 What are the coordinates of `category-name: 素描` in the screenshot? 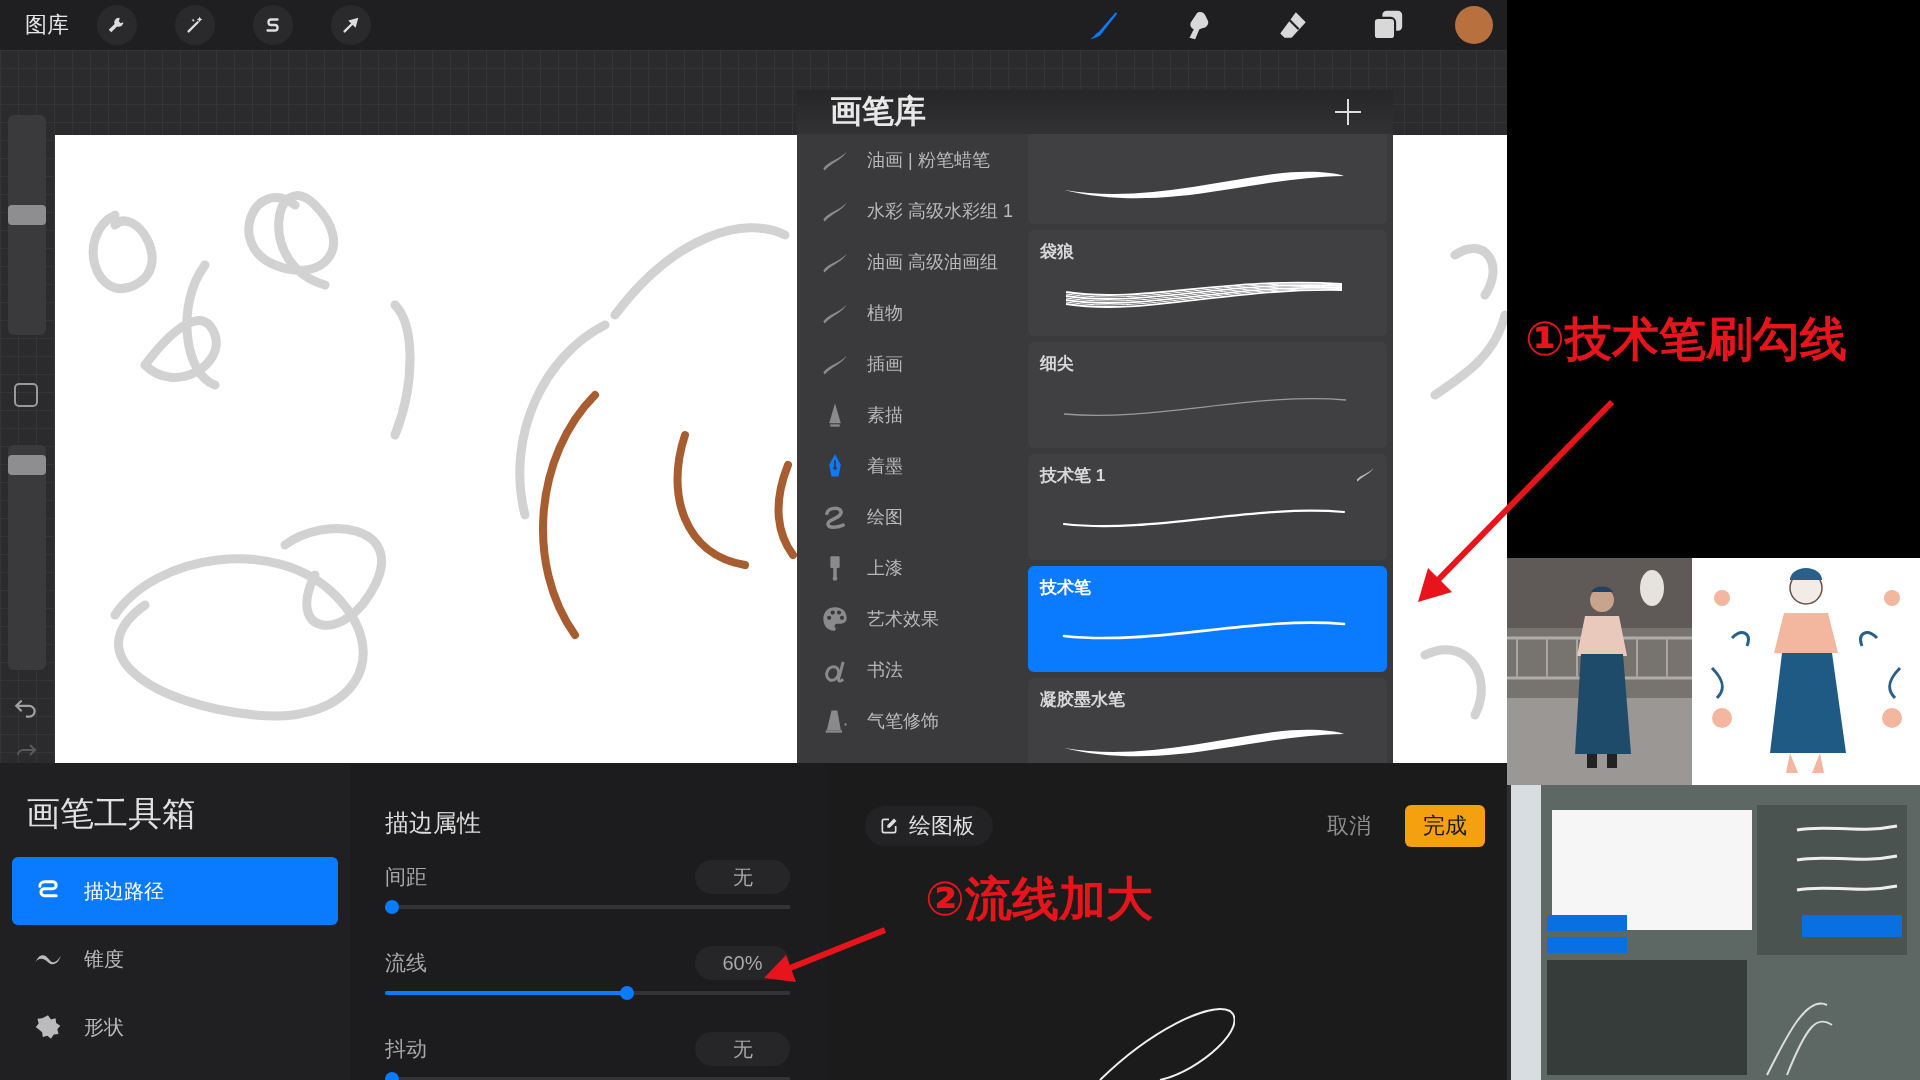 It's located at (885, 415).